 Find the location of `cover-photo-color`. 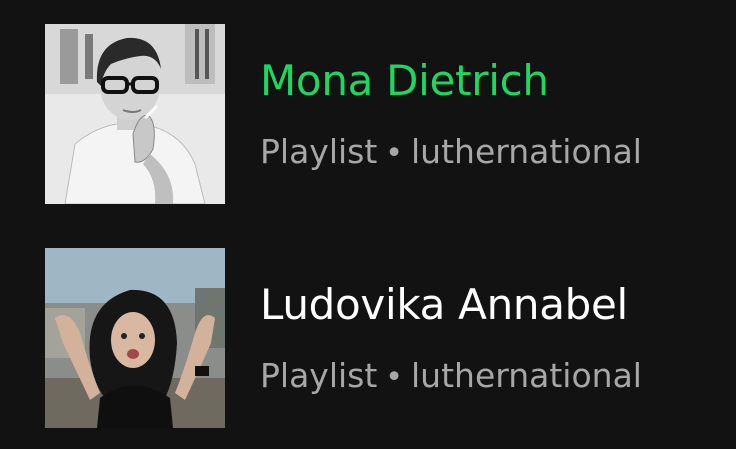

cover-photo-color is located at coordinates (135, 338).